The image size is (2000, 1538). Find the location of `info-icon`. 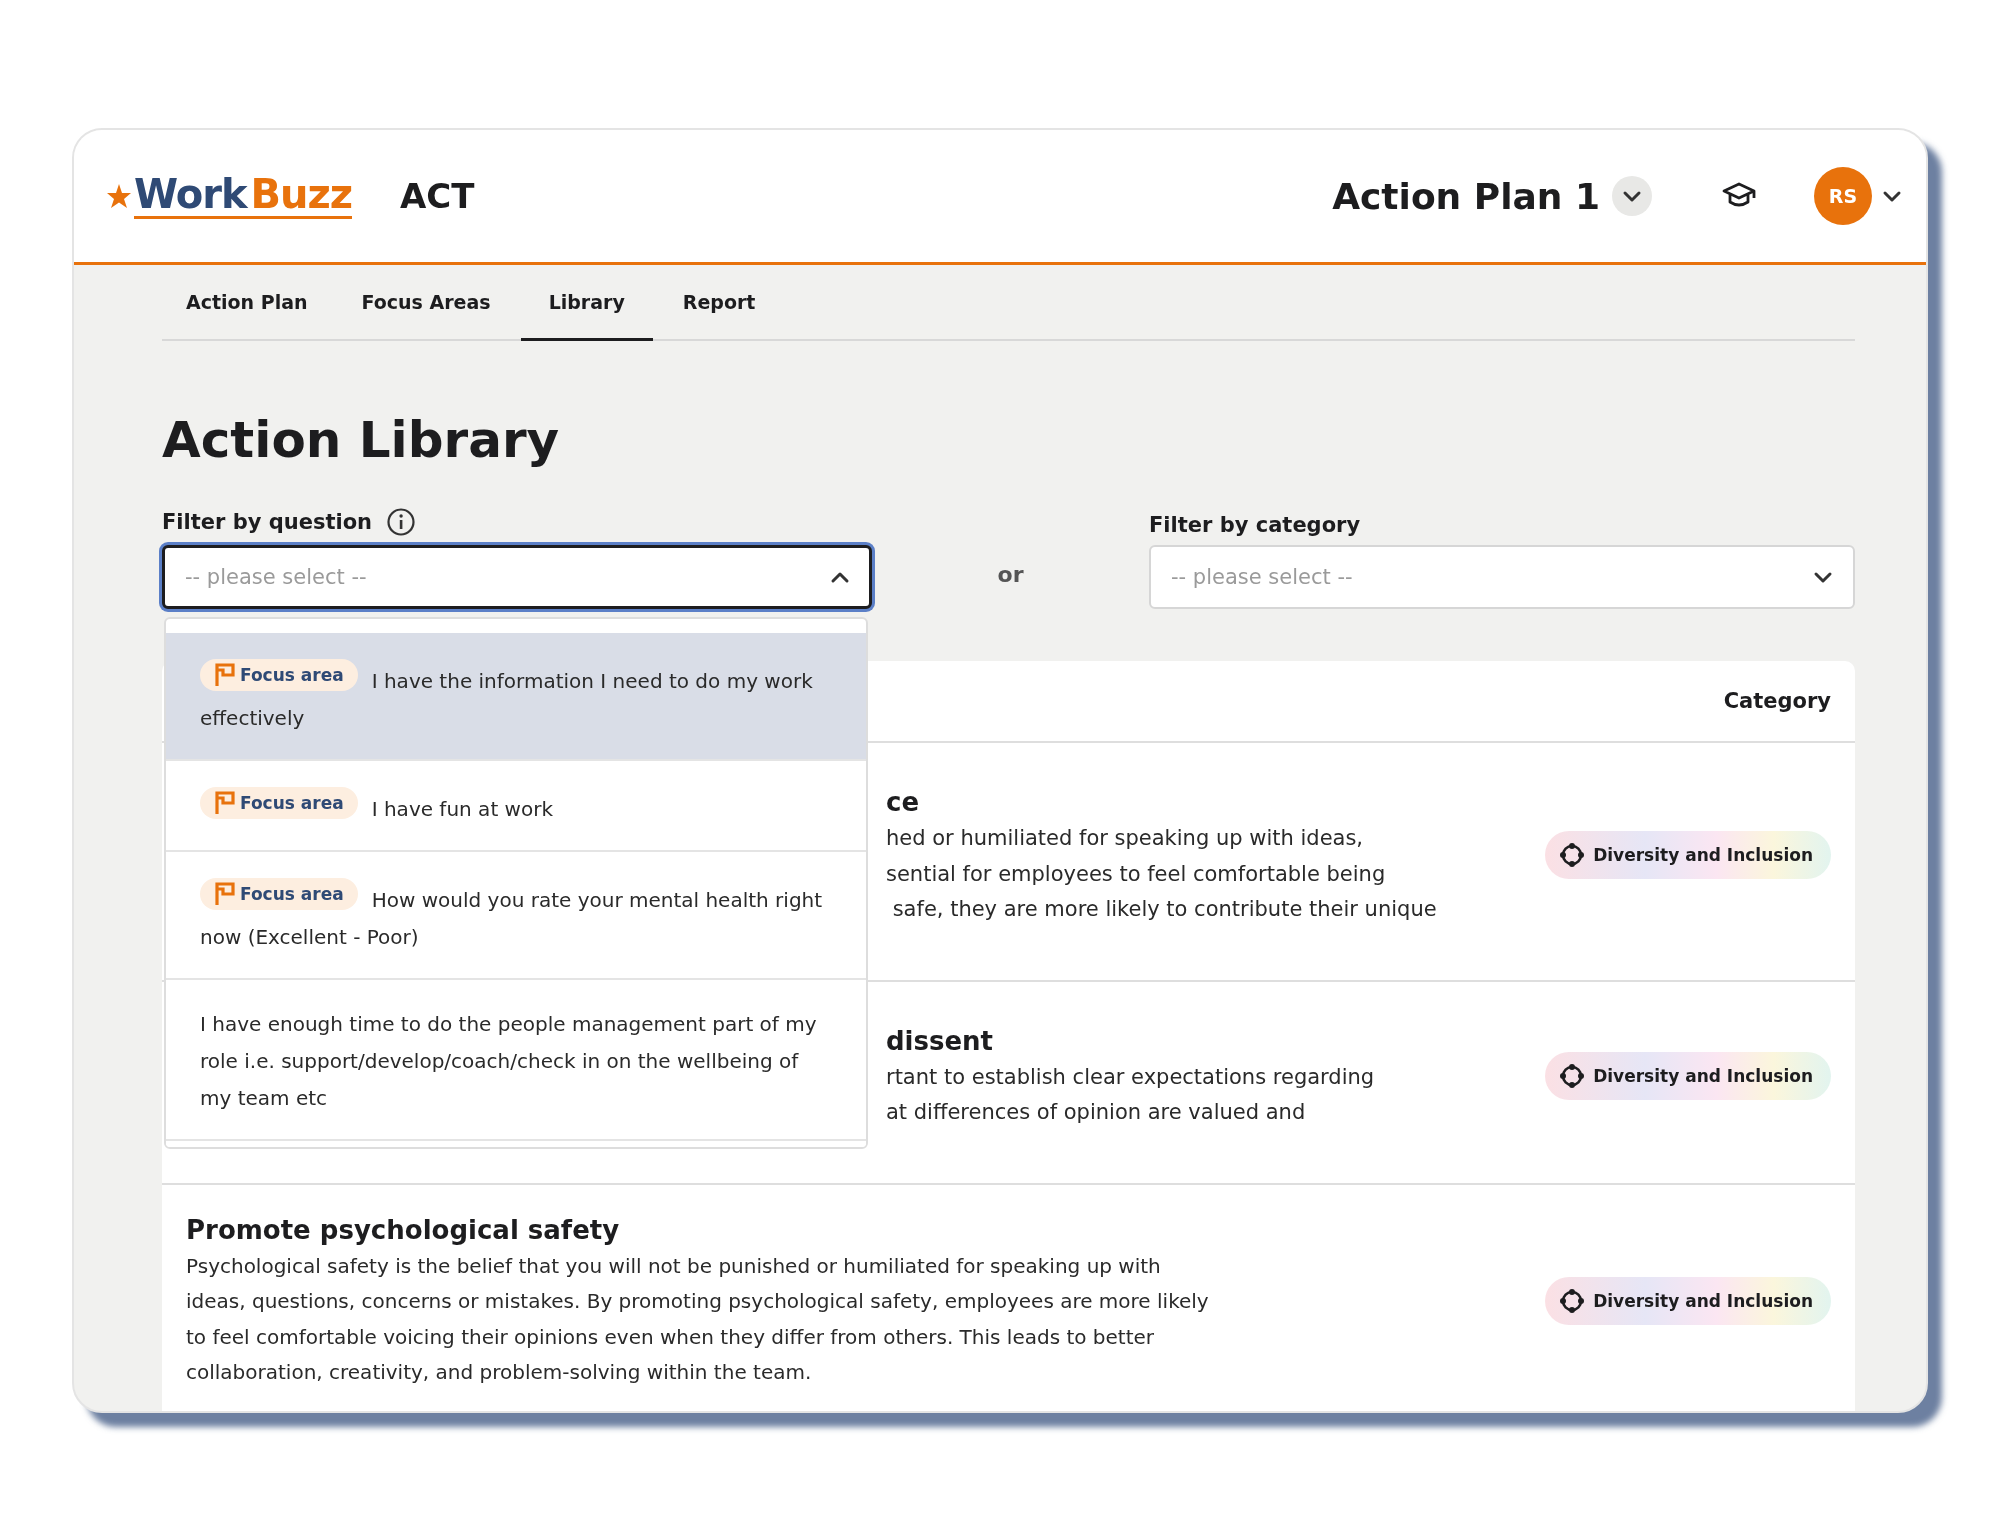

info-icon is located at coordinates (401, 522).